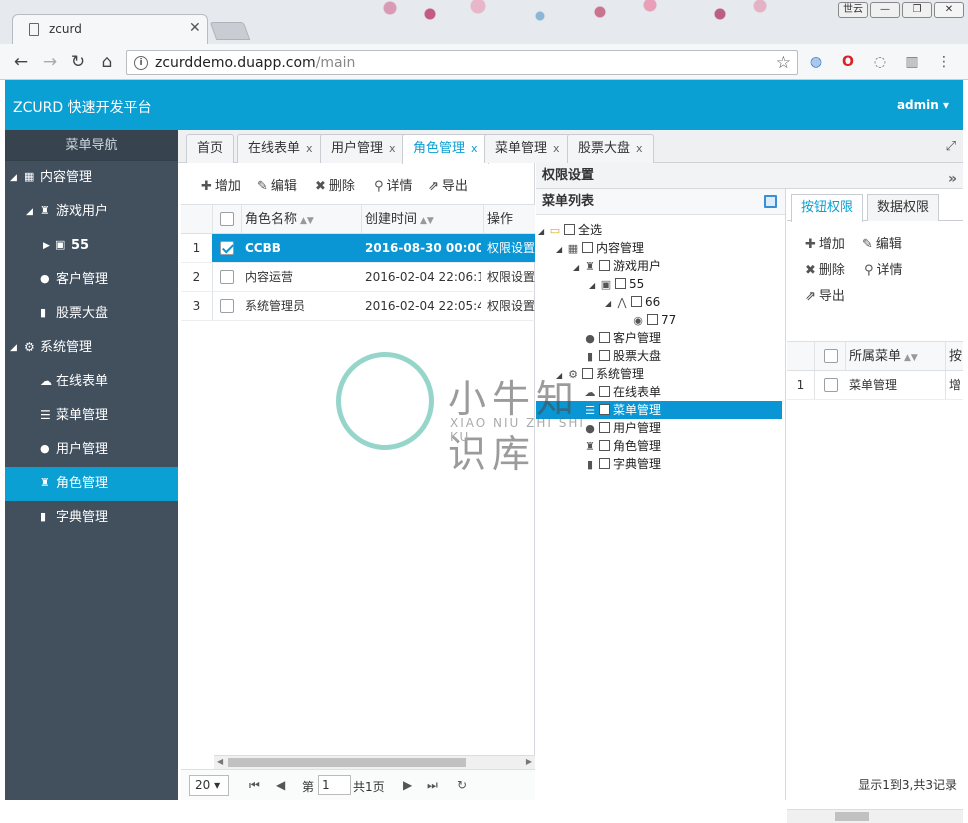 This screenshot has width=968, height=823. I want to click on tree-node-system-management: ◢ ⚙ 系统管理, so click(600, 374).